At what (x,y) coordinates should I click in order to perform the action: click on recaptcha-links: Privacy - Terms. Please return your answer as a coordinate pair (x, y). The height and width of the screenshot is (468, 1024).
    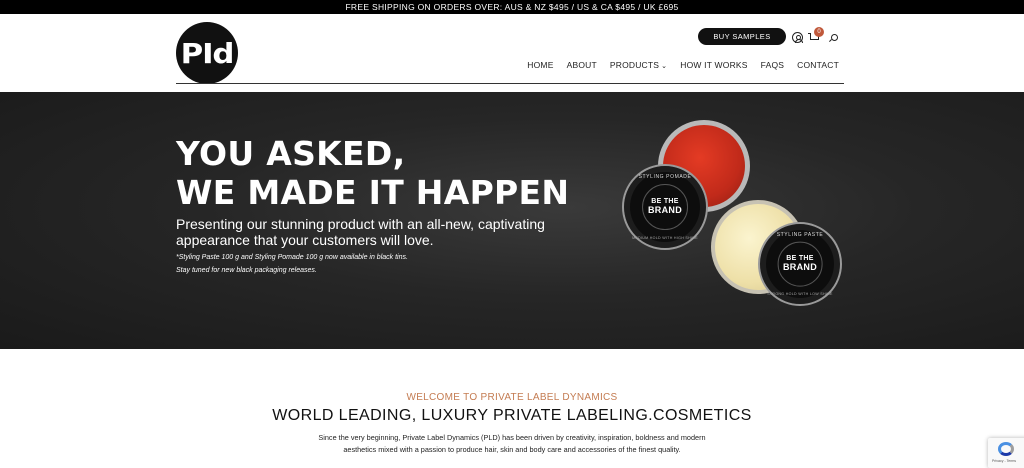
    Looking at the image, I should click on (1004, 461).